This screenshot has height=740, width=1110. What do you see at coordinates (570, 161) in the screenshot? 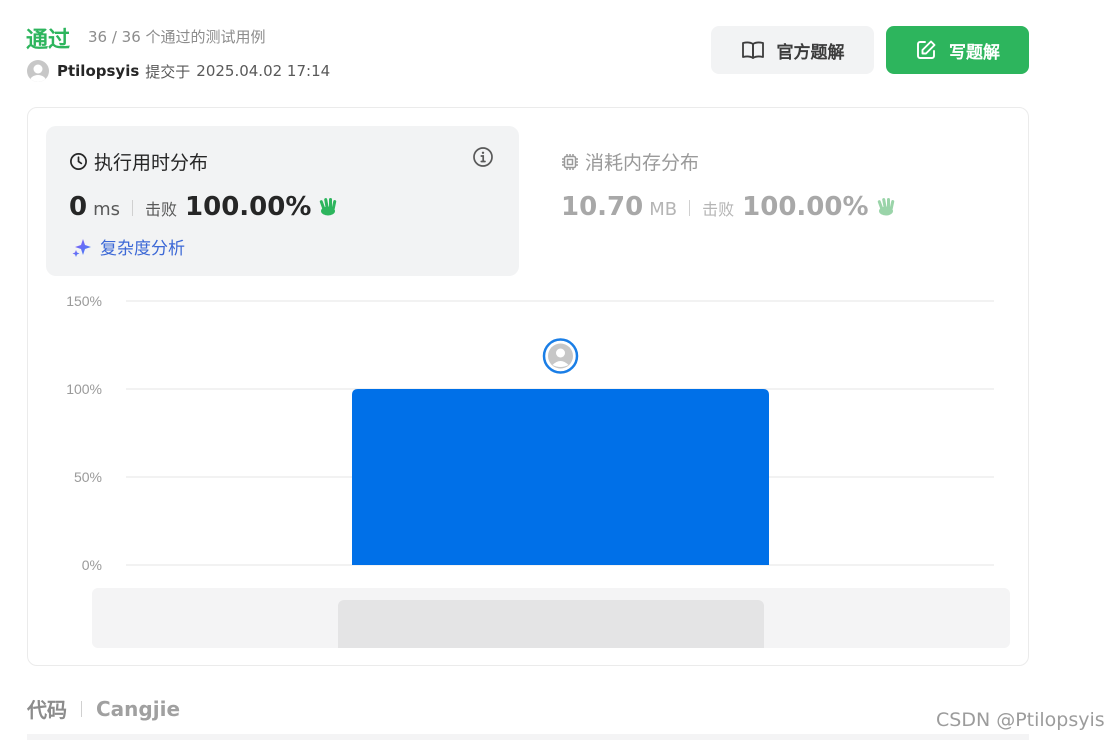
I see `chip-icon` at bounding box center [570, 161].